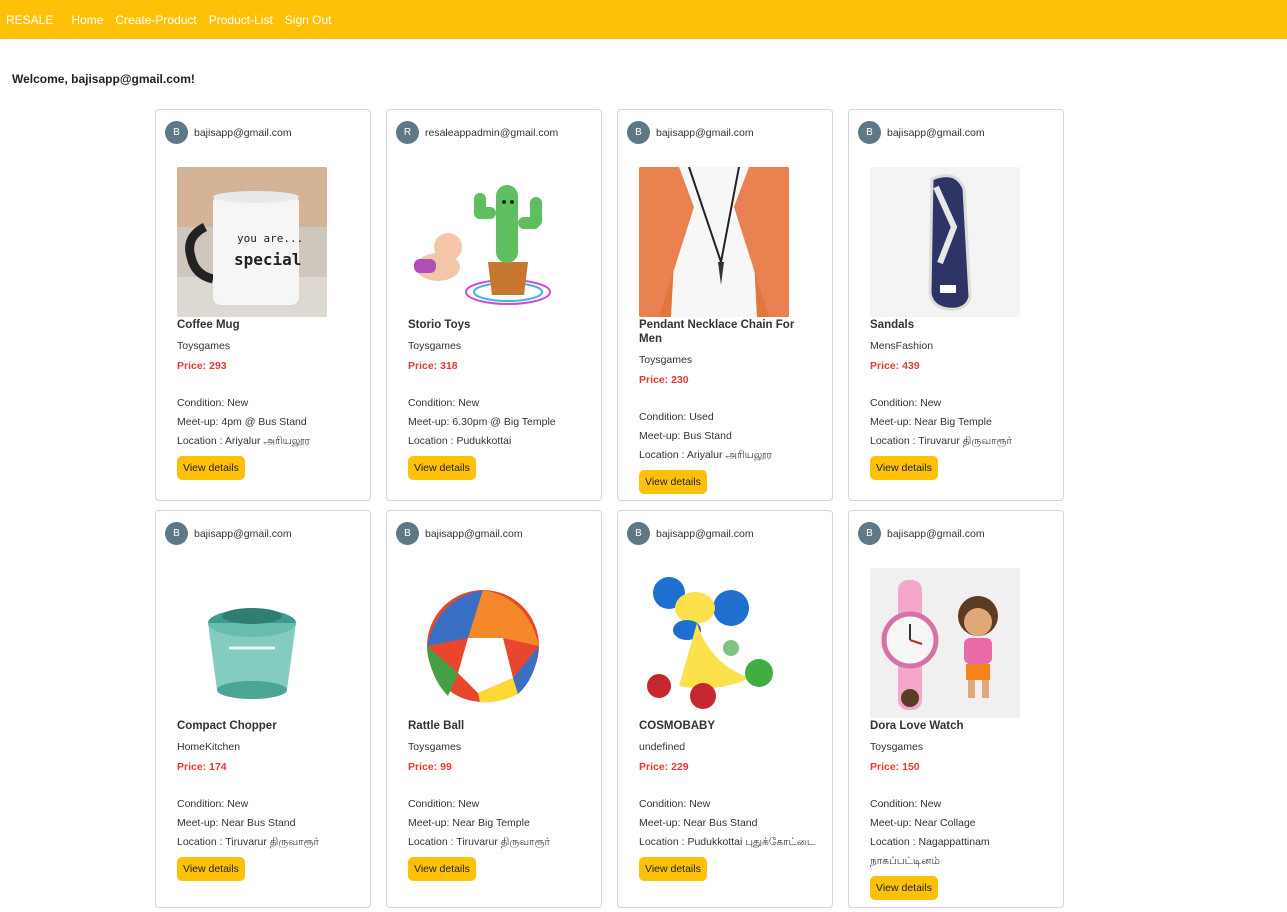 Image resolution: width=1287 pixels, height=912 pixels. I want to click on meetup-row: Meet-up: Near Bus Stand, so click(267, 823).